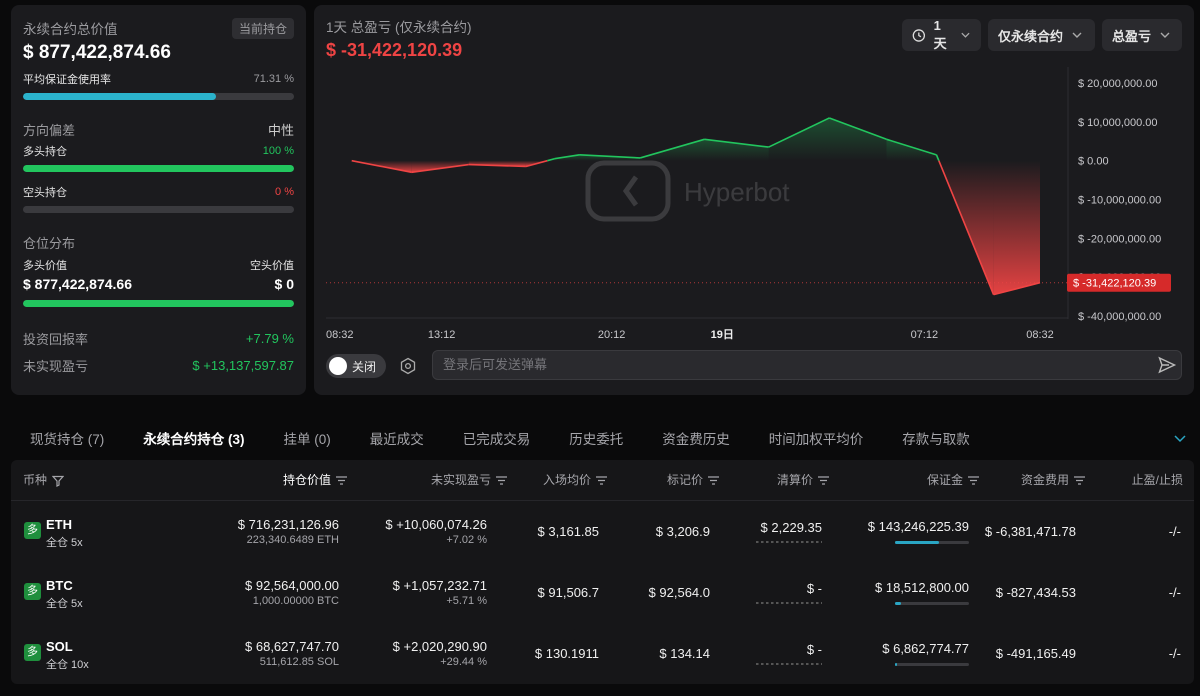 This screenshot has width=1200, height=696. What do you see at coordinates (193, 438) in the screenshot?
I see `tab-1: 永续合约持仓 (3)` at bounding box center [193, 438].